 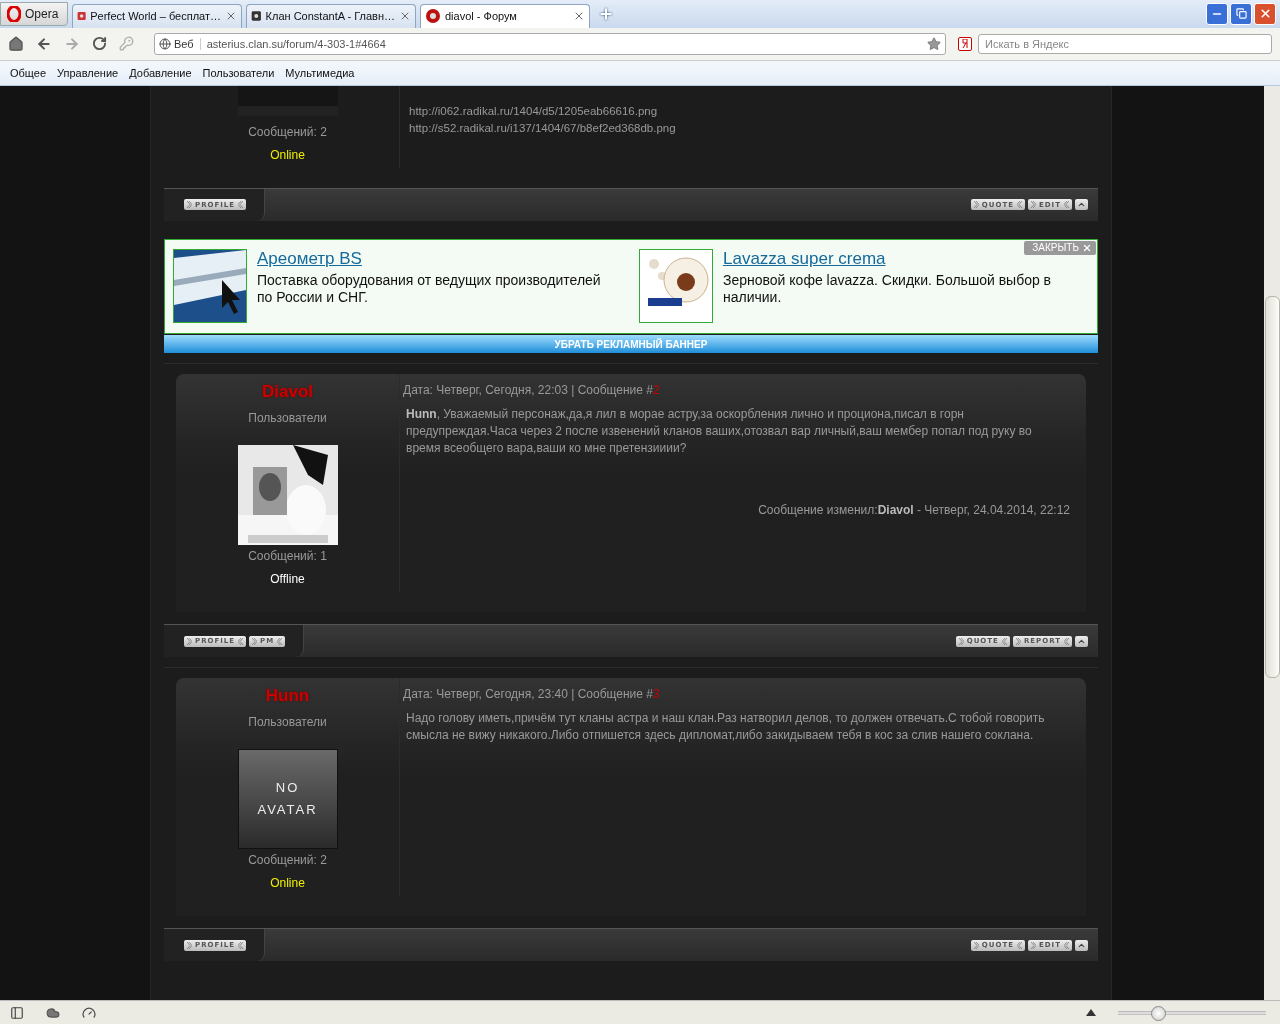 What do you see at coordinates (532, 694) in the screenshot?
I see `post-date: Дата: Четверг, Сегодня, 23:40 | Сообщение #3` at bounding box center [532, 694].